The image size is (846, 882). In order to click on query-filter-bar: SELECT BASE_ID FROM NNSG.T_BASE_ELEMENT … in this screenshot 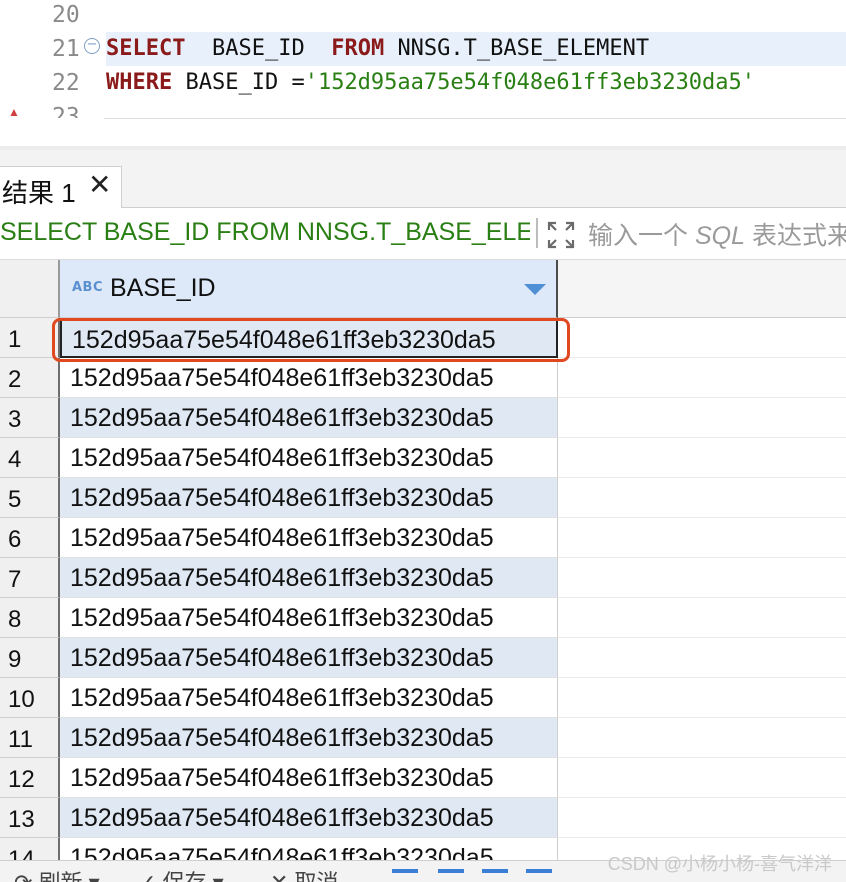, I will do `click(423, 234)`.